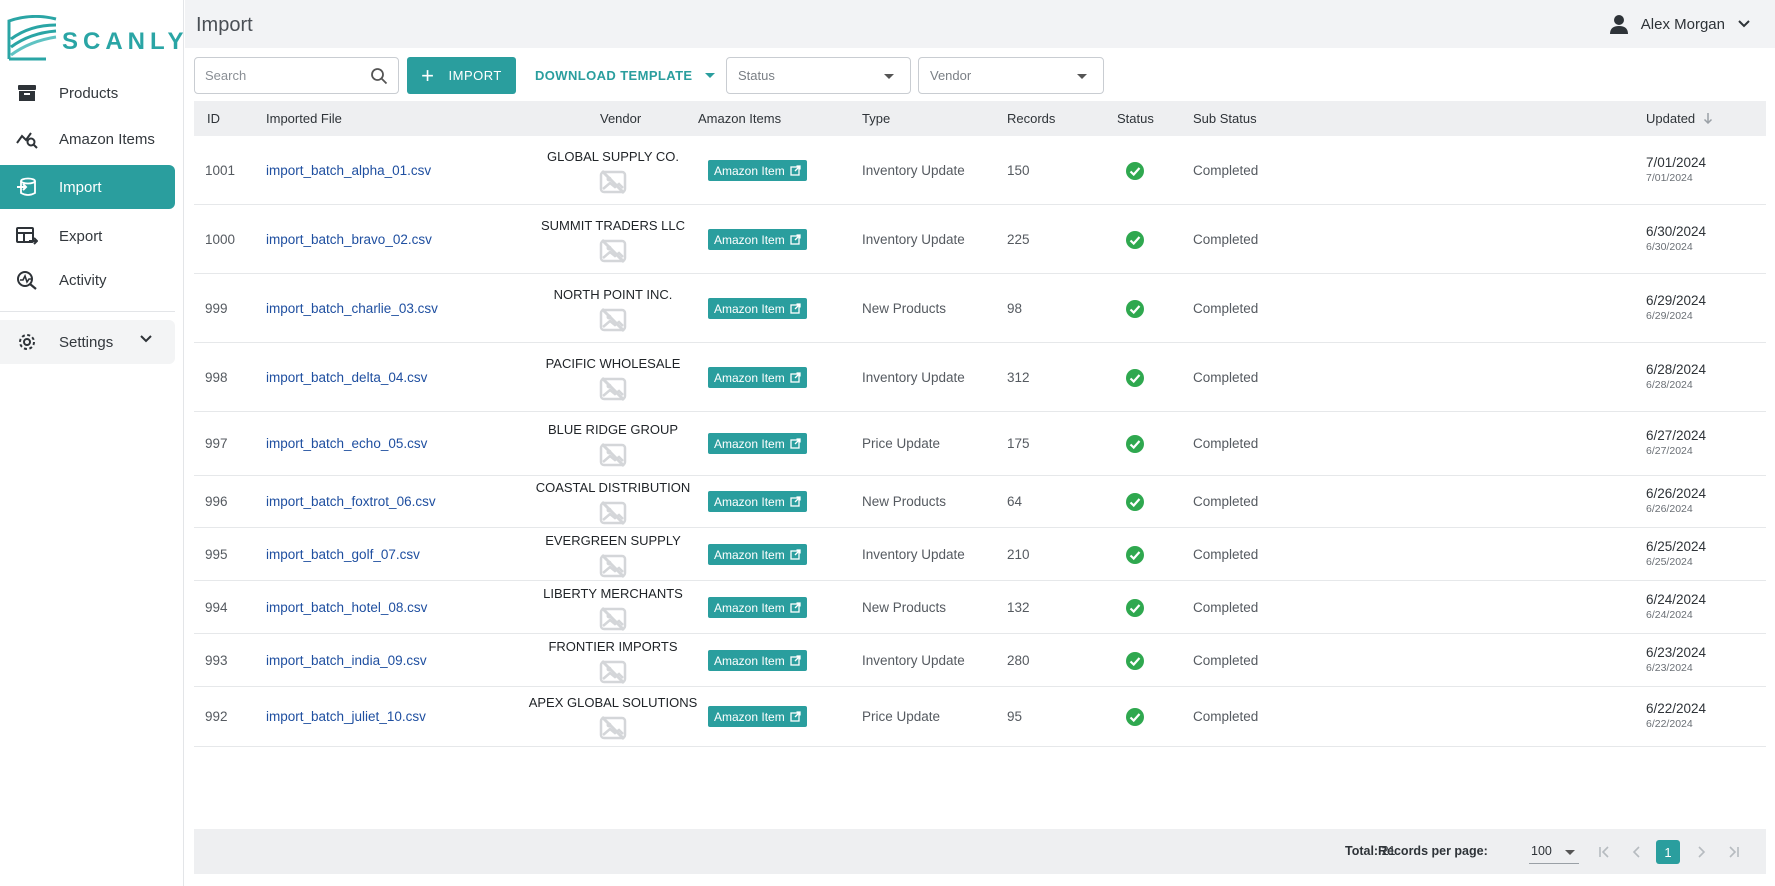  What do you see at coordinates (1554, 852) in the screenshot?
I see `records-per-page-select: 100` at bounding box center [1554, 852].